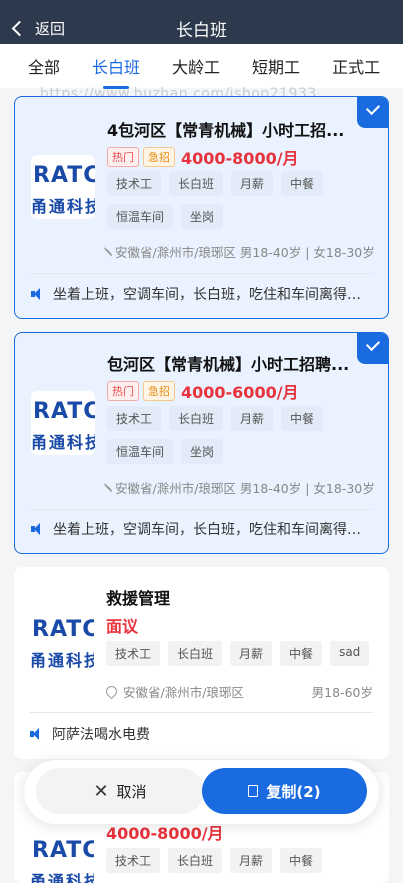 This screenshot has height=883, width=403. I want to click on salary: 4000-8000/月, so click(240, 158).